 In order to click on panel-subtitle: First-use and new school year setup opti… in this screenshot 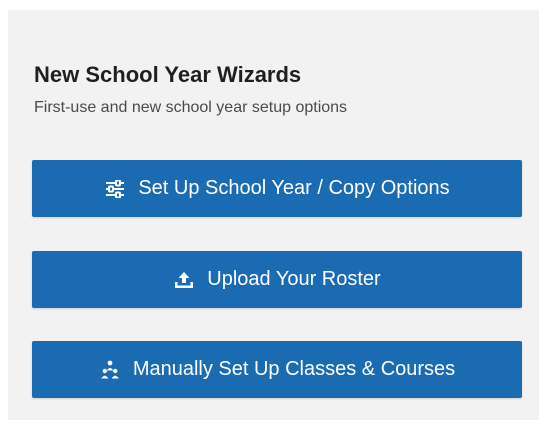, I will do `click(191, 107)`.